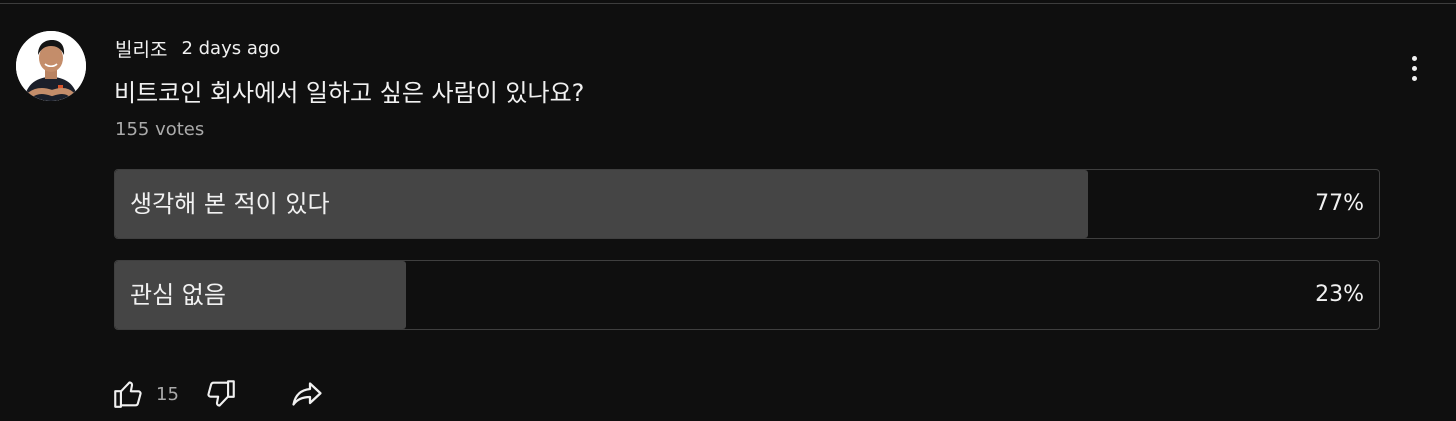 The width and height of the screenshot is (1456, 421). What do you see at coordinates (728, 3) in the screenshot?
I see `top-divider` at bounding box center [728, 3].